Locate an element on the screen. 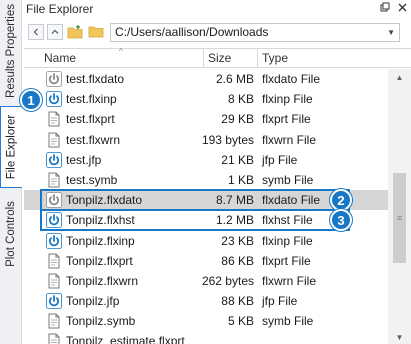 This screenshot has width=411, height=344. file-row: test.flxprt 29 KB flxprt File is located at coordinates (206, 119).